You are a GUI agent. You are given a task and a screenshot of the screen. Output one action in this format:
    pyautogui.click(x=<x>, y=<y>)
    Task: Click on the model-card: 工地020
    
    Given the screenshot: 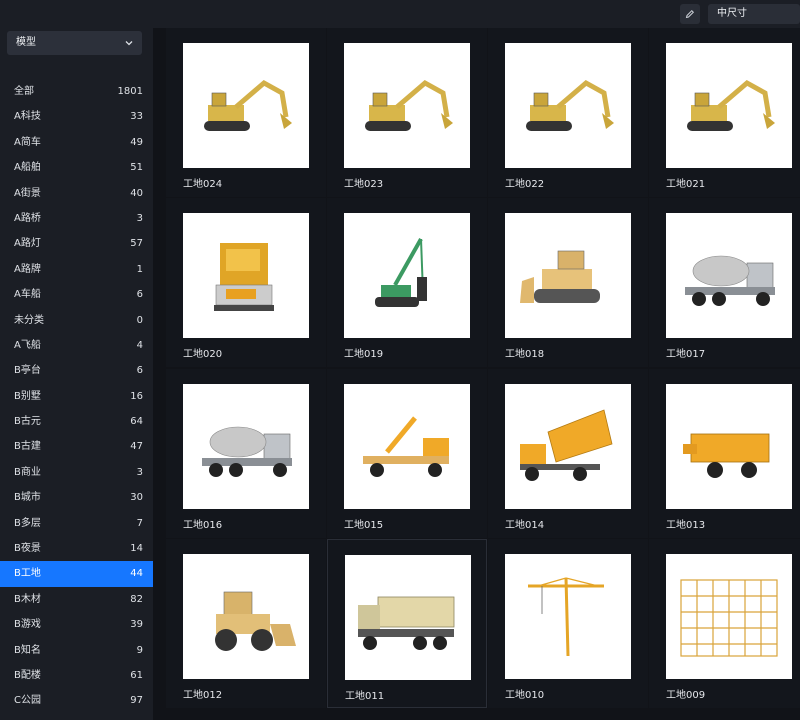 What is the action you would take?
    pyautogui.click(x=246, y=282)
    